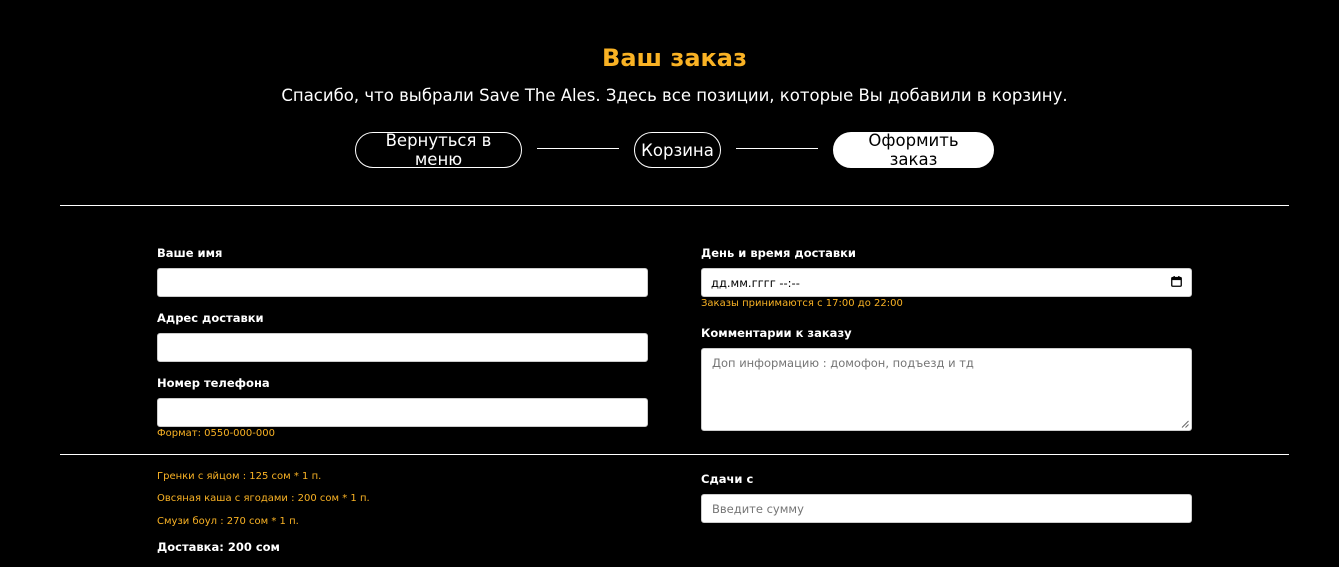 Image resolution: width=1339 pixels, height=567 pixels. What do you see at coordinates (727, 479) in the screenshot?
I see `change-label: Сдачи с` at bounding box center [727, 479].